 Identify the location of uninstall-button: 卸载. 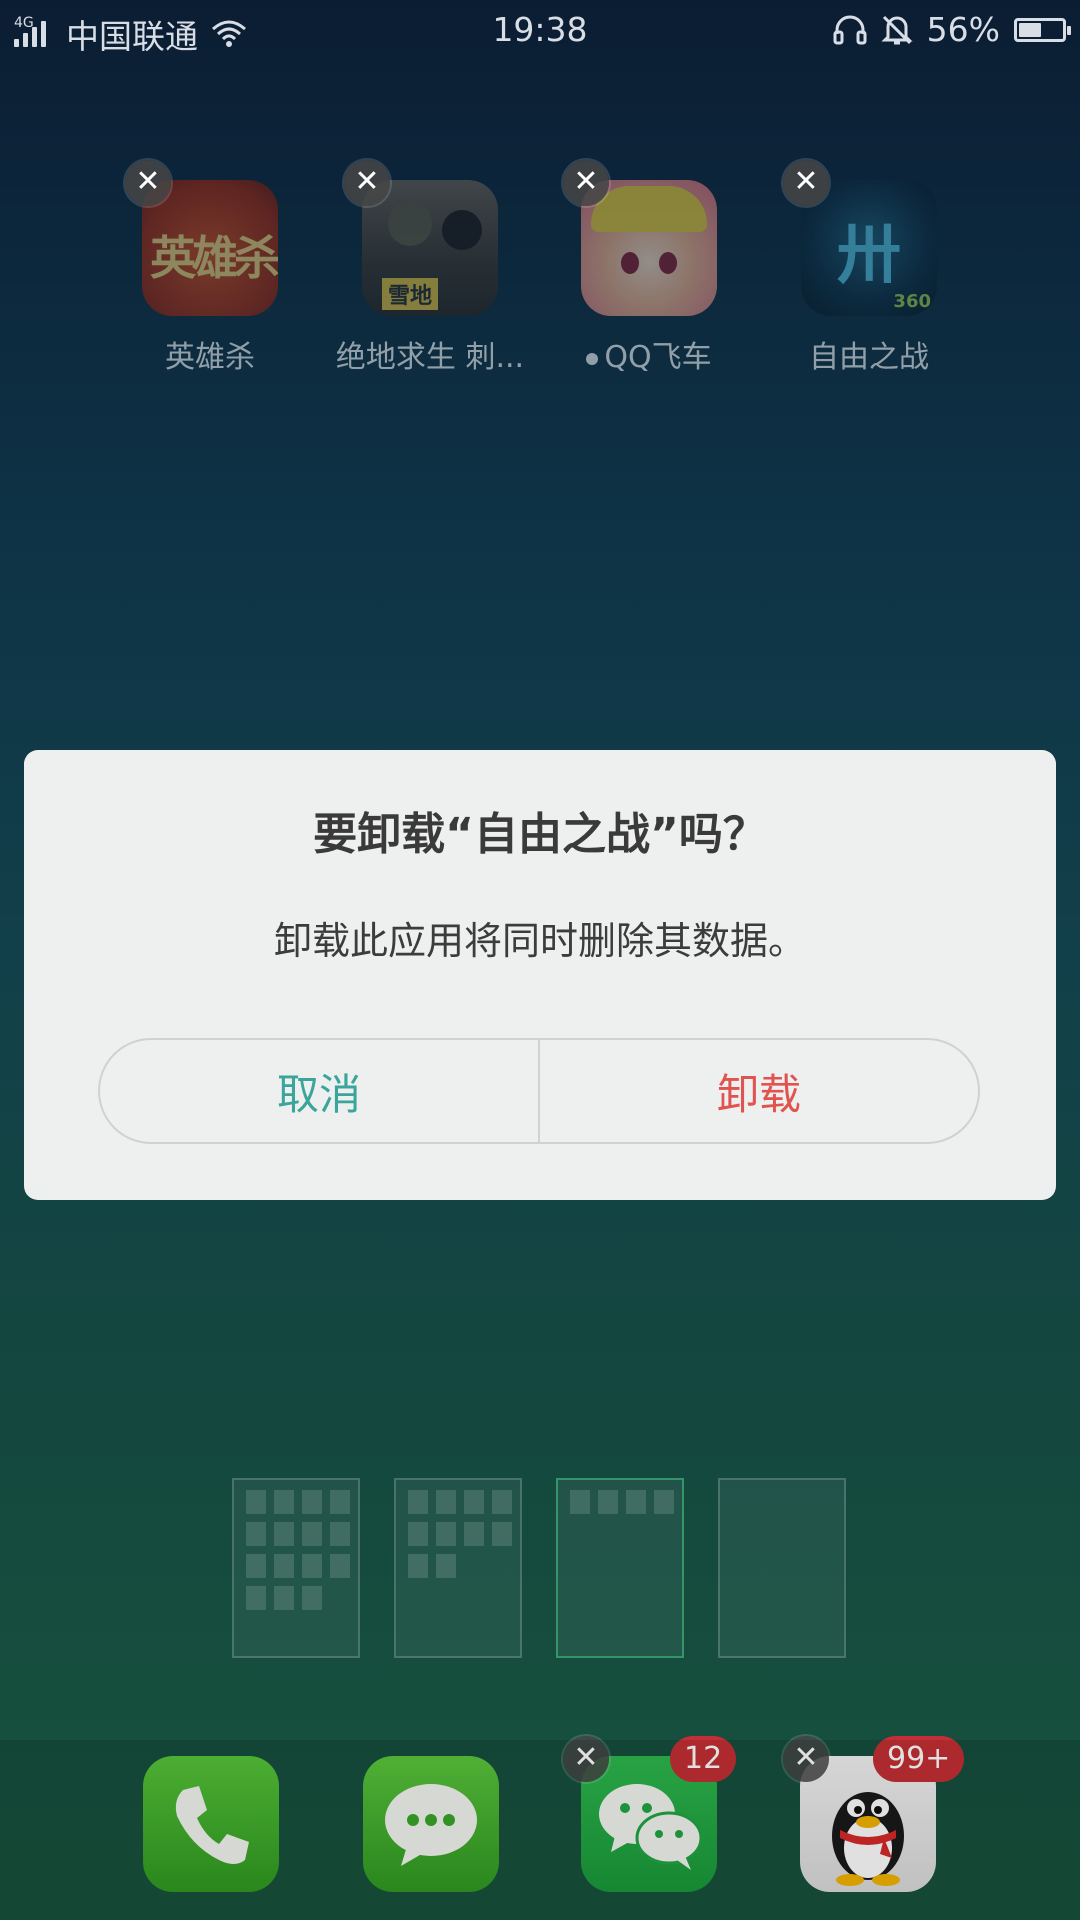
(759, 1091).